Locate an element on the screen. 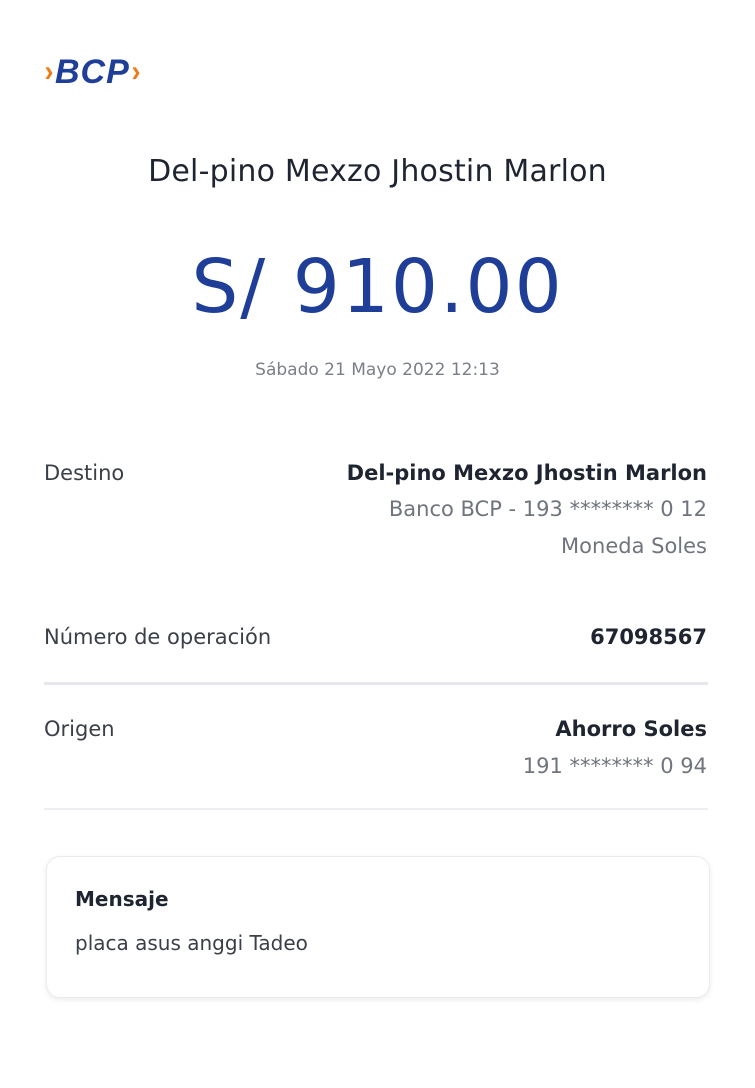  operacion-label: Número de operación is located at coordinates (158, 637).